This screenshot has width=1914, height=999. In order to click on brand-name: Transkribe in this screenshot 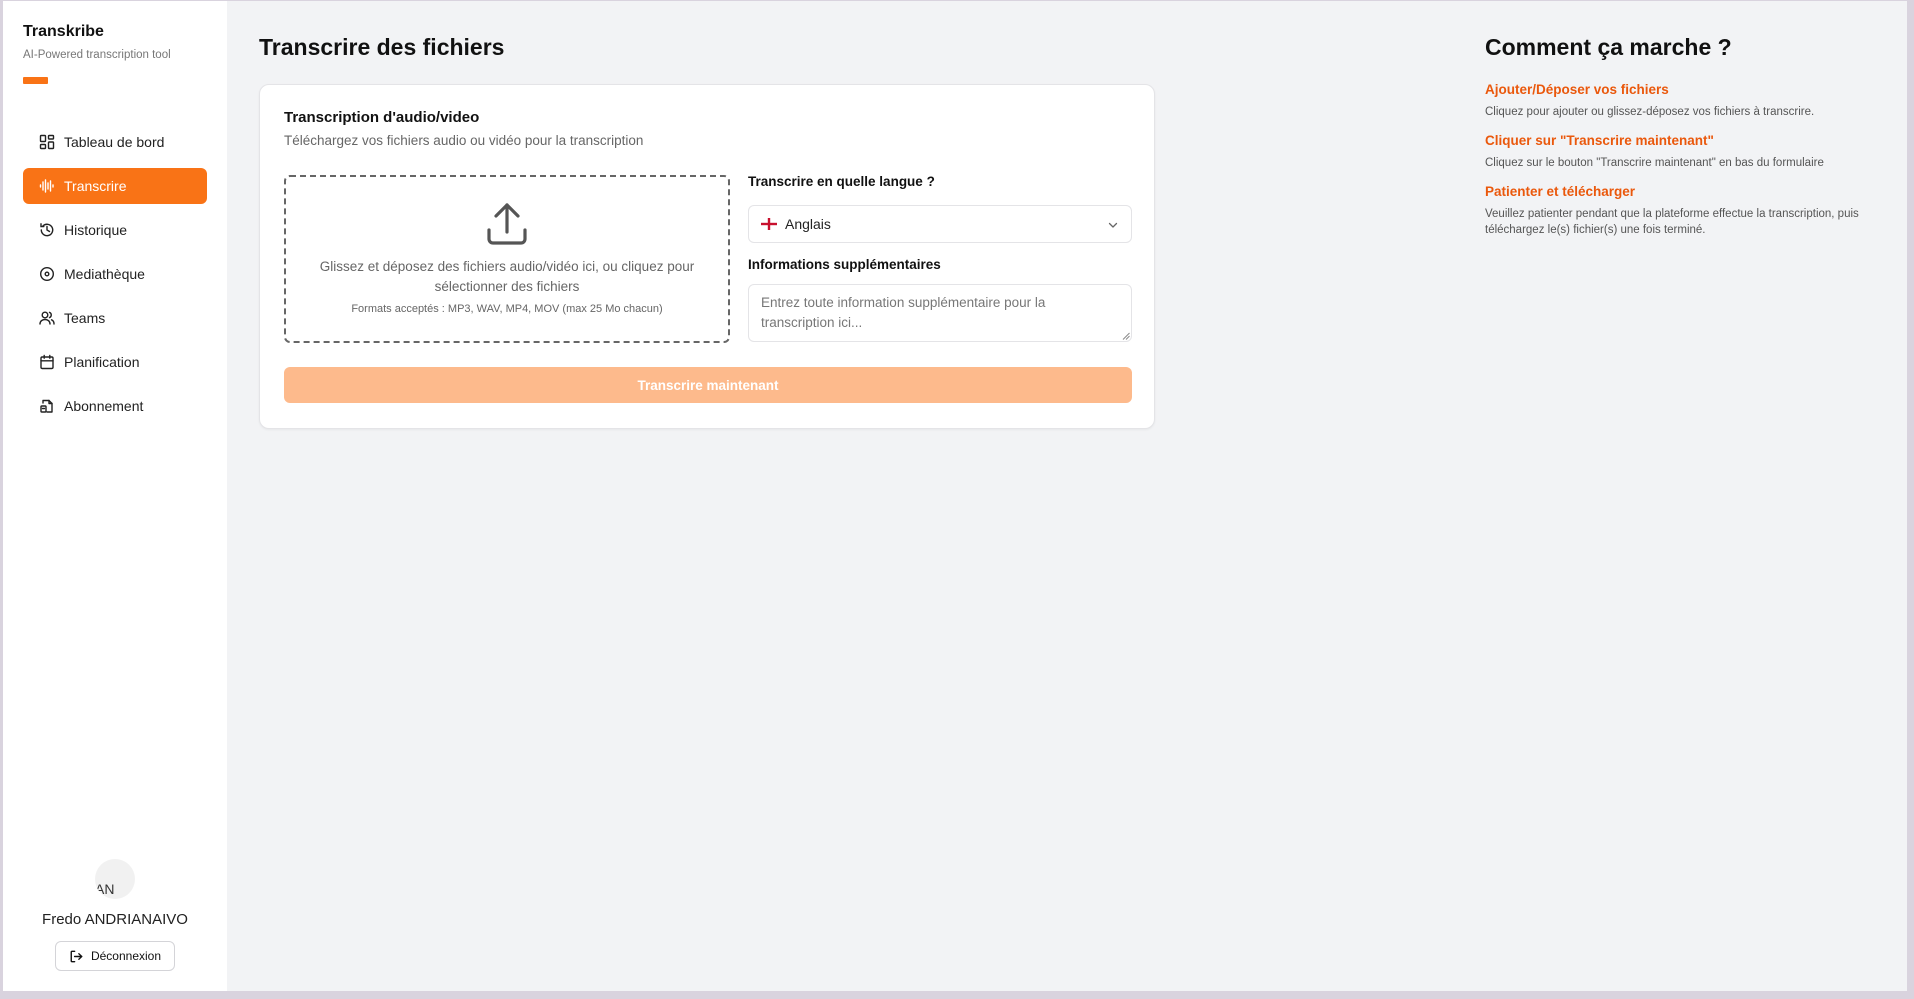, I will do `click(63, 31)`.